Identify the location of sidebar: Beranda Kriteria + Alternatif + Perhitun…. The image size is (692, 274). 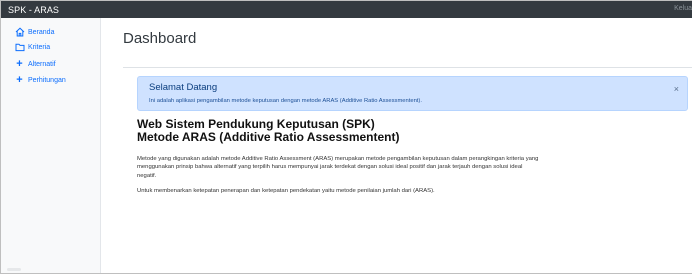
(51, 145).